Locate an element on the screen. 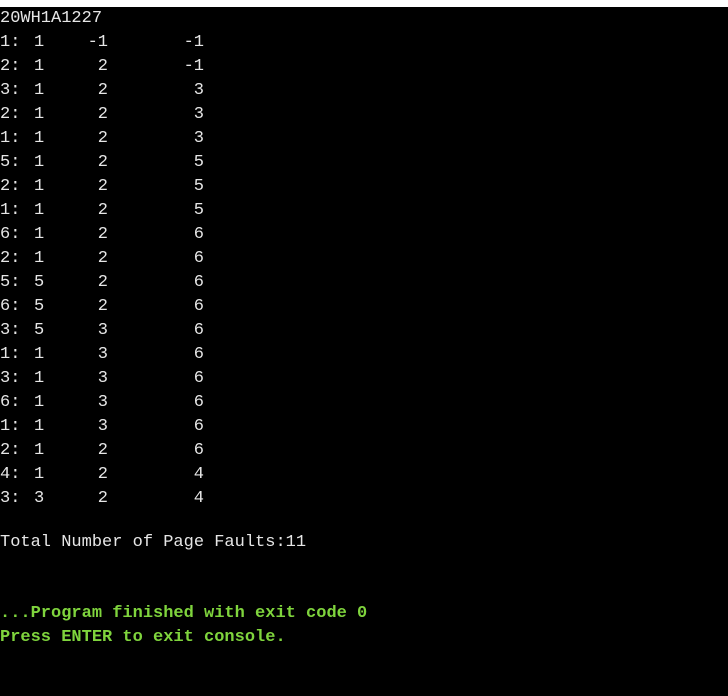  table-row: 1: 1 2 5 is located at coordinates (364, 211).